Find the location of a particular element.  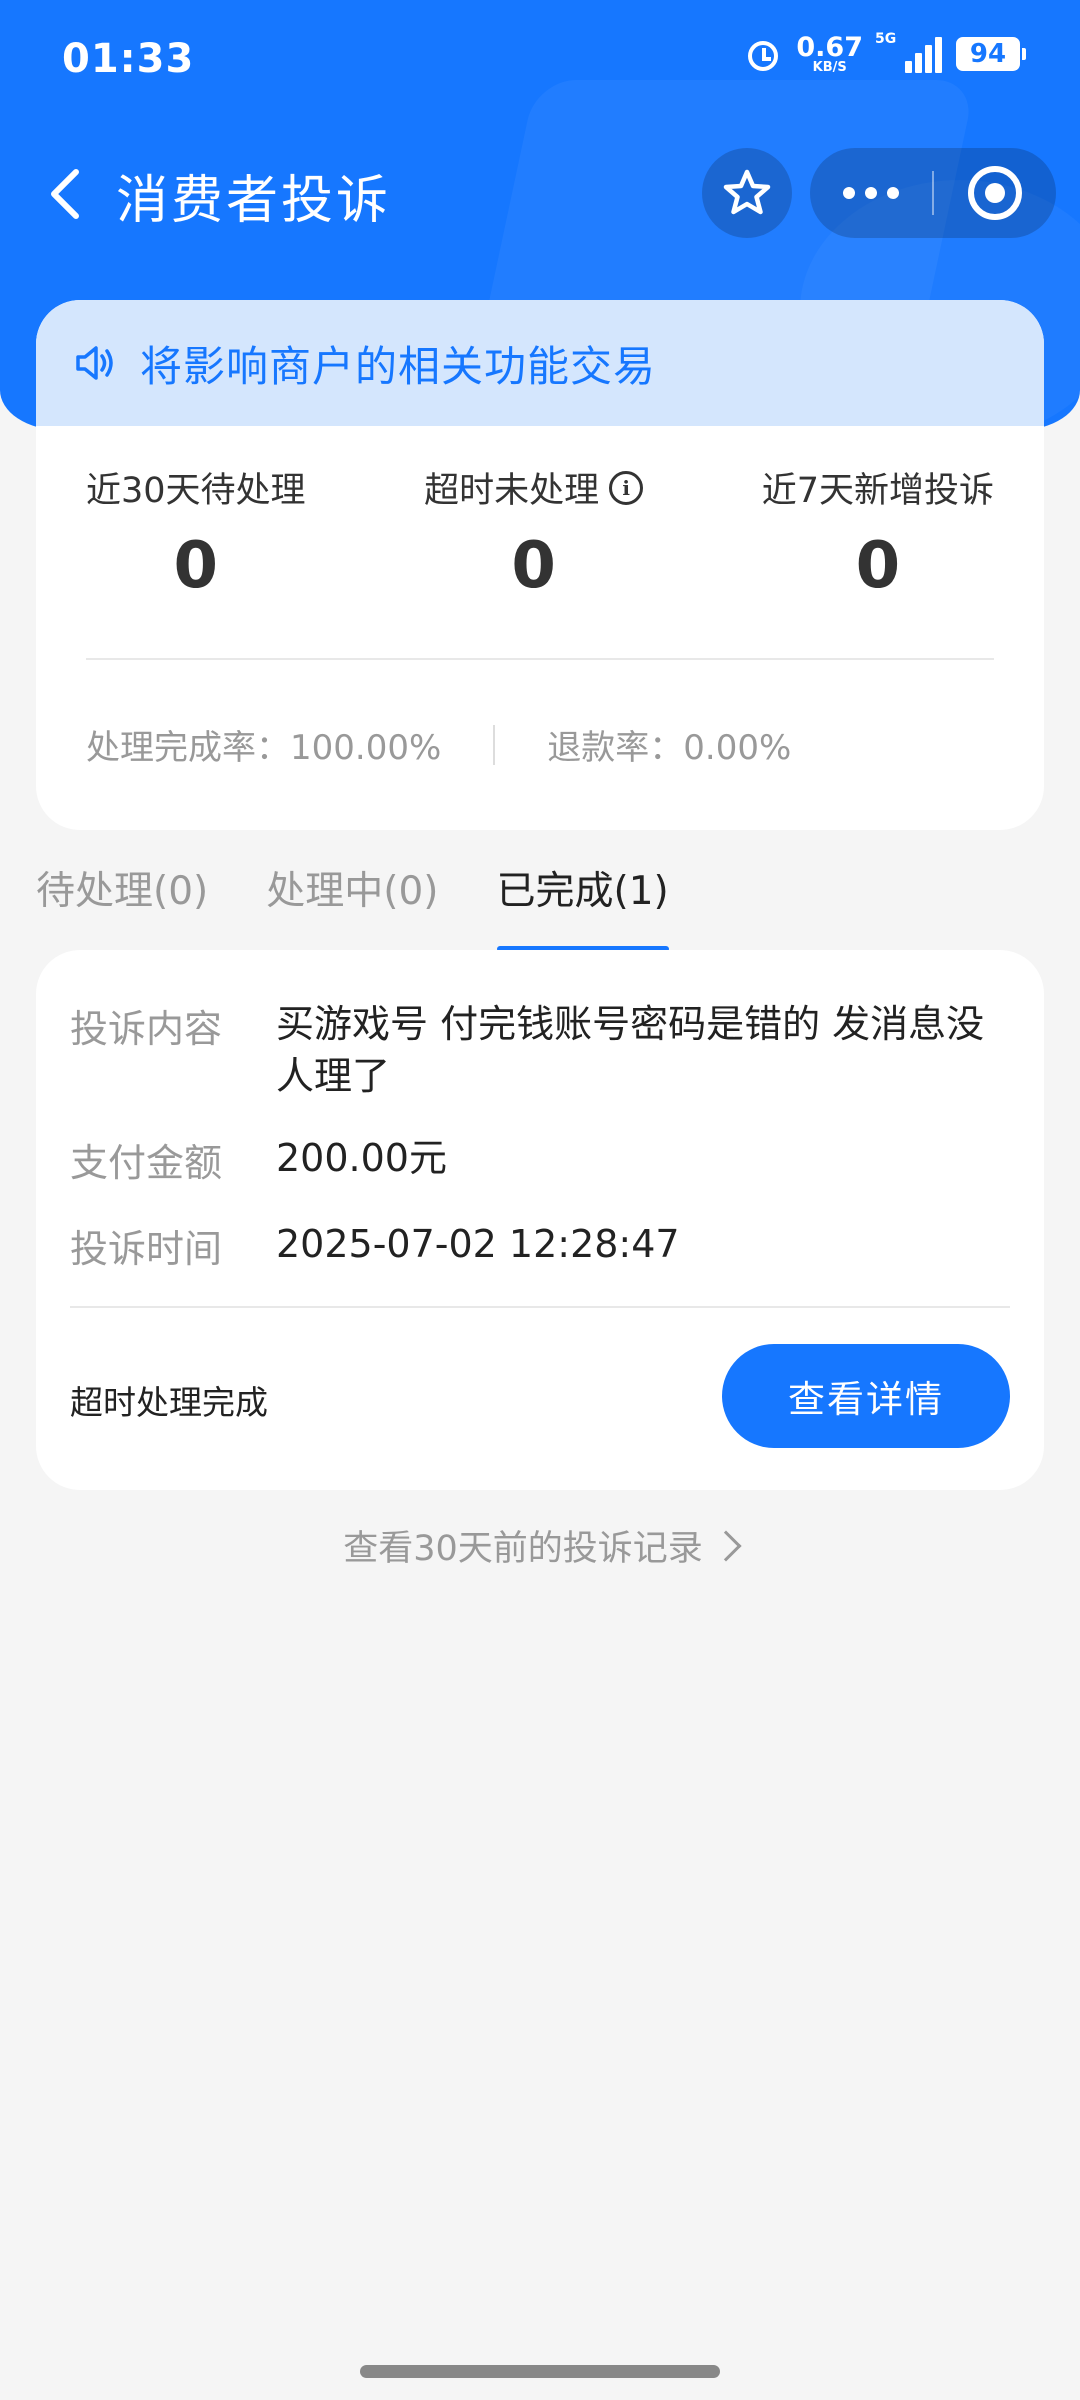

view-details-button: 查看详情 is located at coordinates (866, 1396).